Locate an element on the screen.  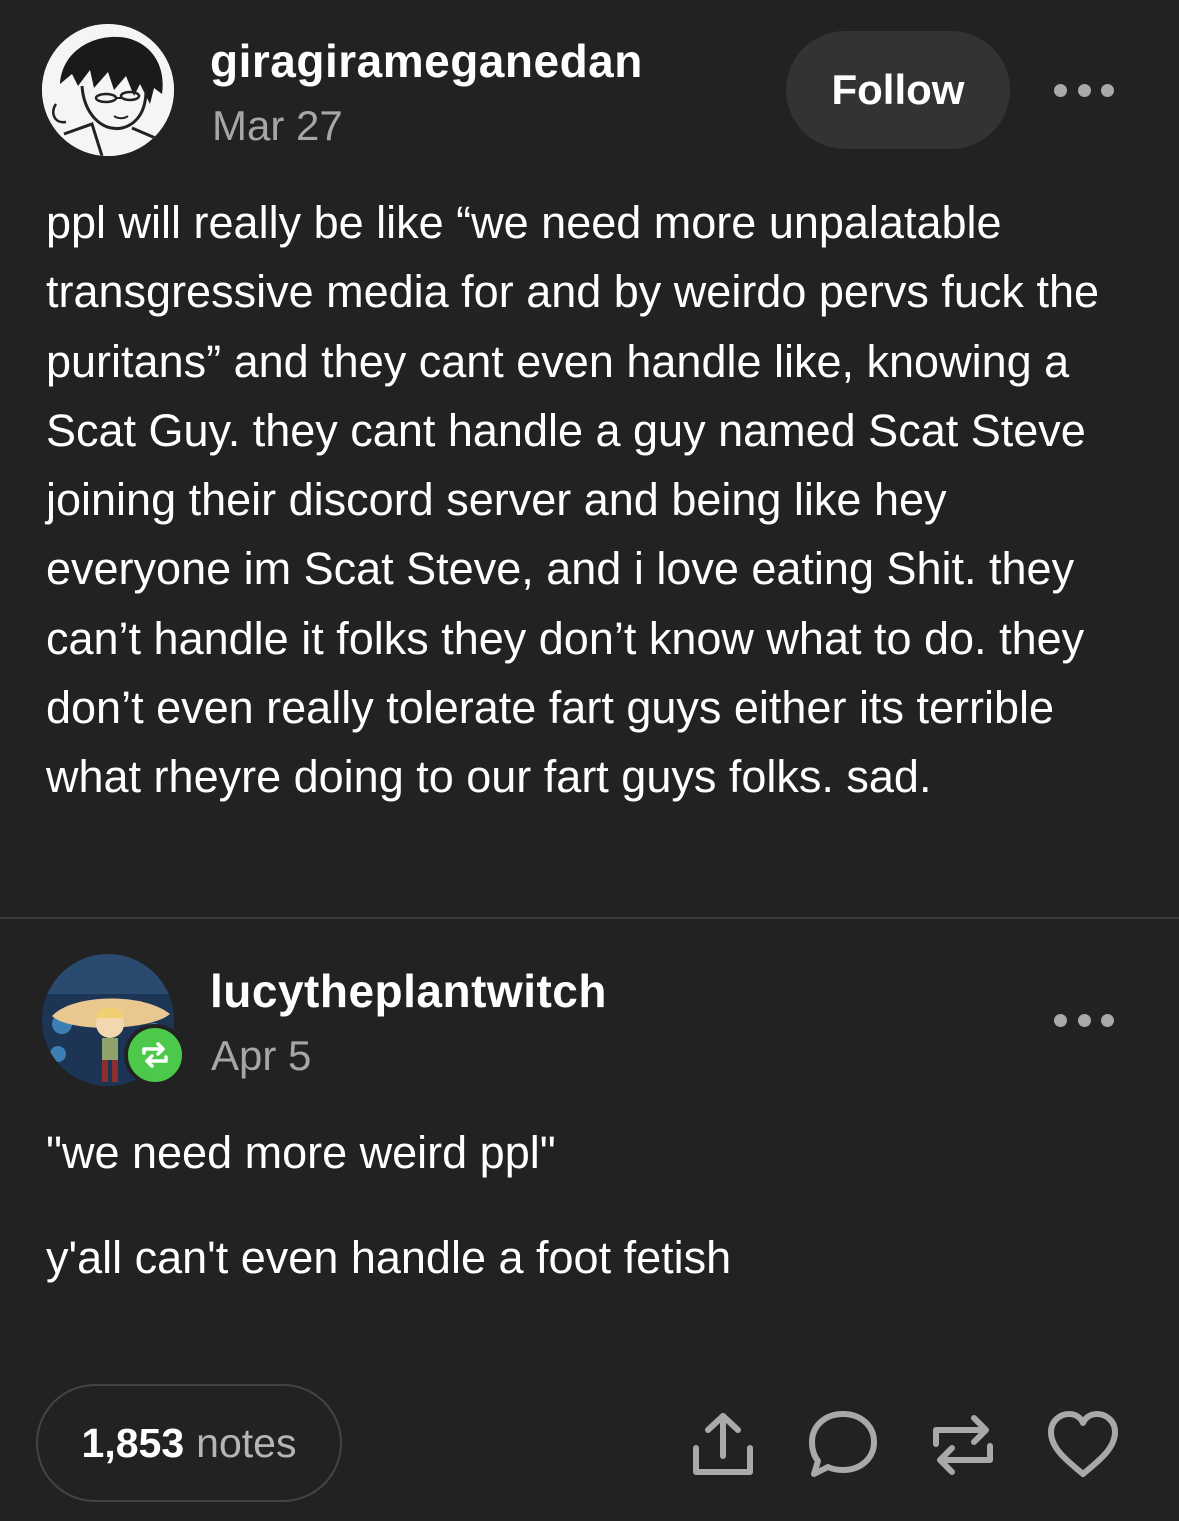
reblog-paragraph: y'all can't even handle a foot fetish is located at coordinates (389, 1257).